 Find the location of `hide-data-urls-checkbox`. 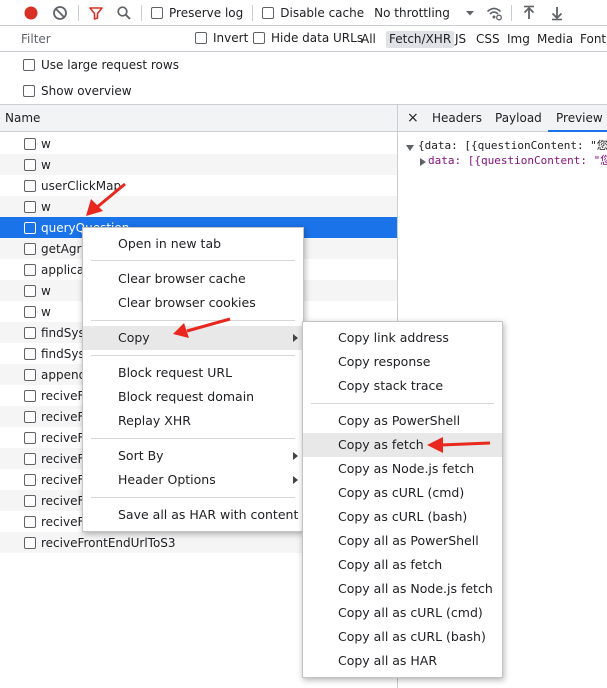

hide-data-urls-checkbox is located at coordinates (259, 38).